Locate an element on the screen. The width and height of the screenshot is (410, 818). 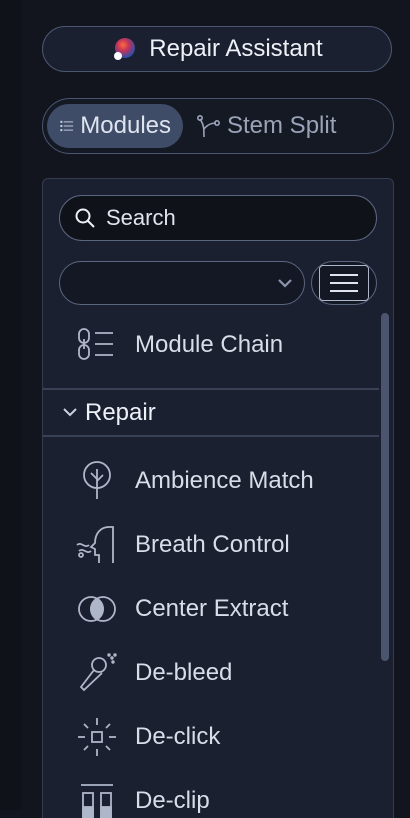
module-item-de-clip: De-clip is located at coordinates (211, 793).